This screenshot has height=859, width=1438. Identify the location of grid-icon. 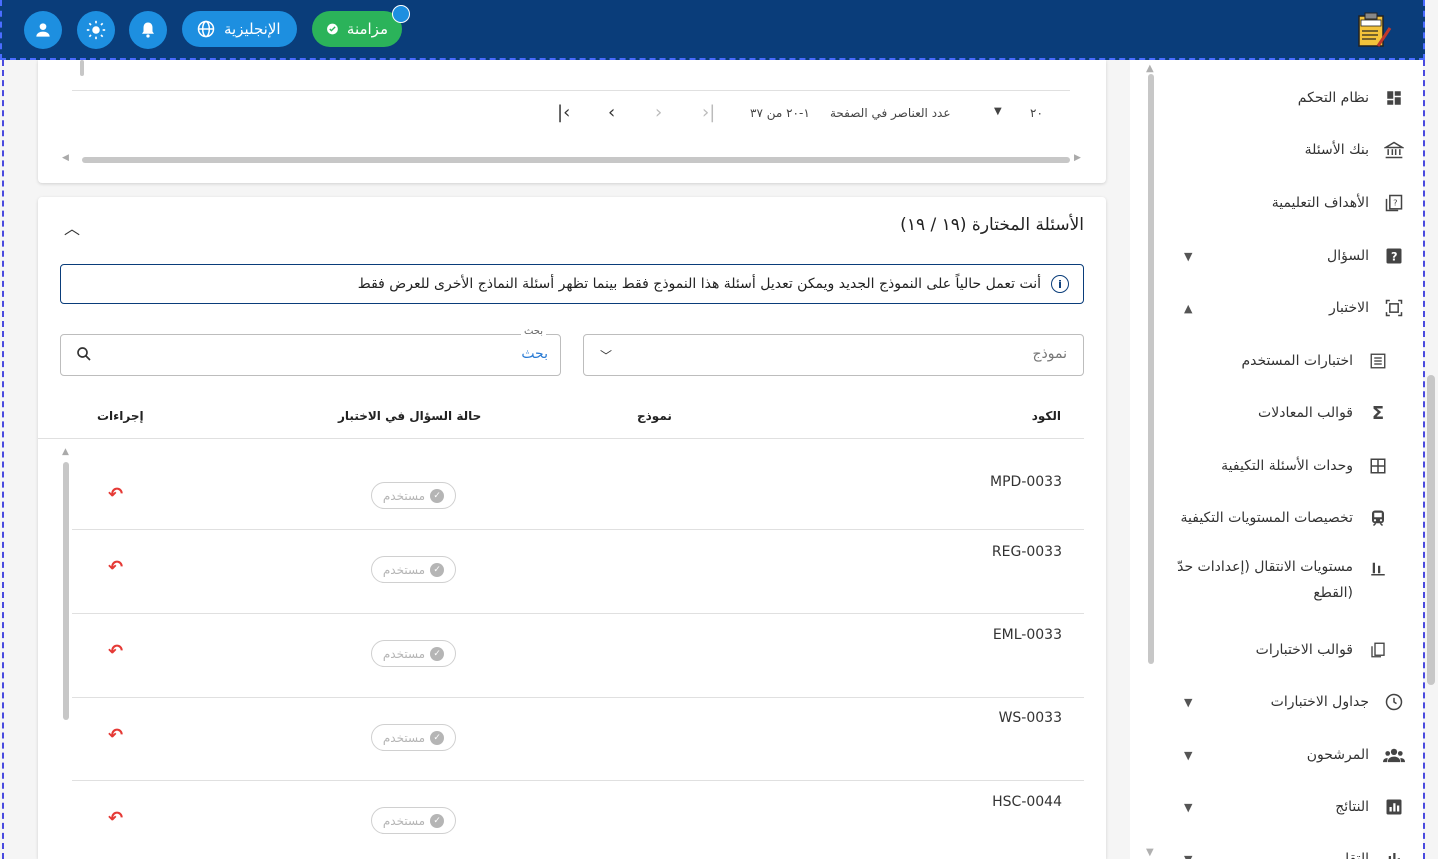
(1378, 466).